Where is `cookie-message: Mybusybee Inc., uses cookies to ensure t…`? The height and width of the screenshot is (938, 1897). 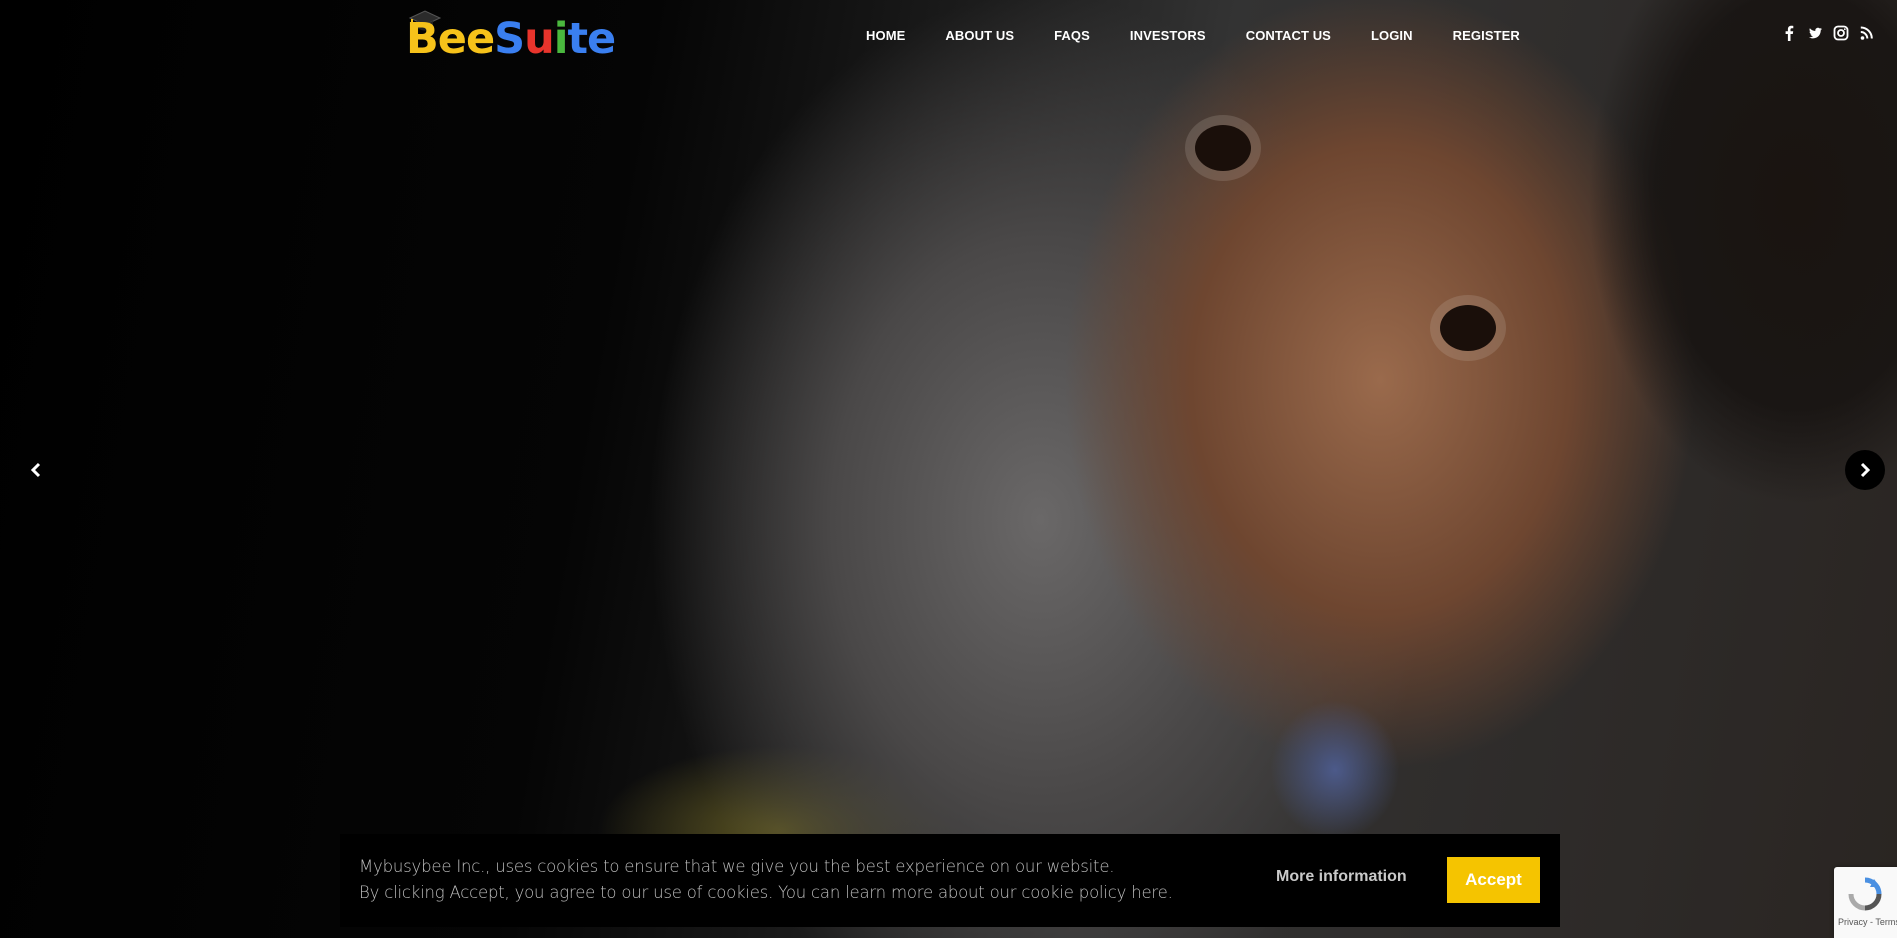
cookie-message: Mybusybee Inc., uses cookies to ensure t… is located at coordinates (766, 880).